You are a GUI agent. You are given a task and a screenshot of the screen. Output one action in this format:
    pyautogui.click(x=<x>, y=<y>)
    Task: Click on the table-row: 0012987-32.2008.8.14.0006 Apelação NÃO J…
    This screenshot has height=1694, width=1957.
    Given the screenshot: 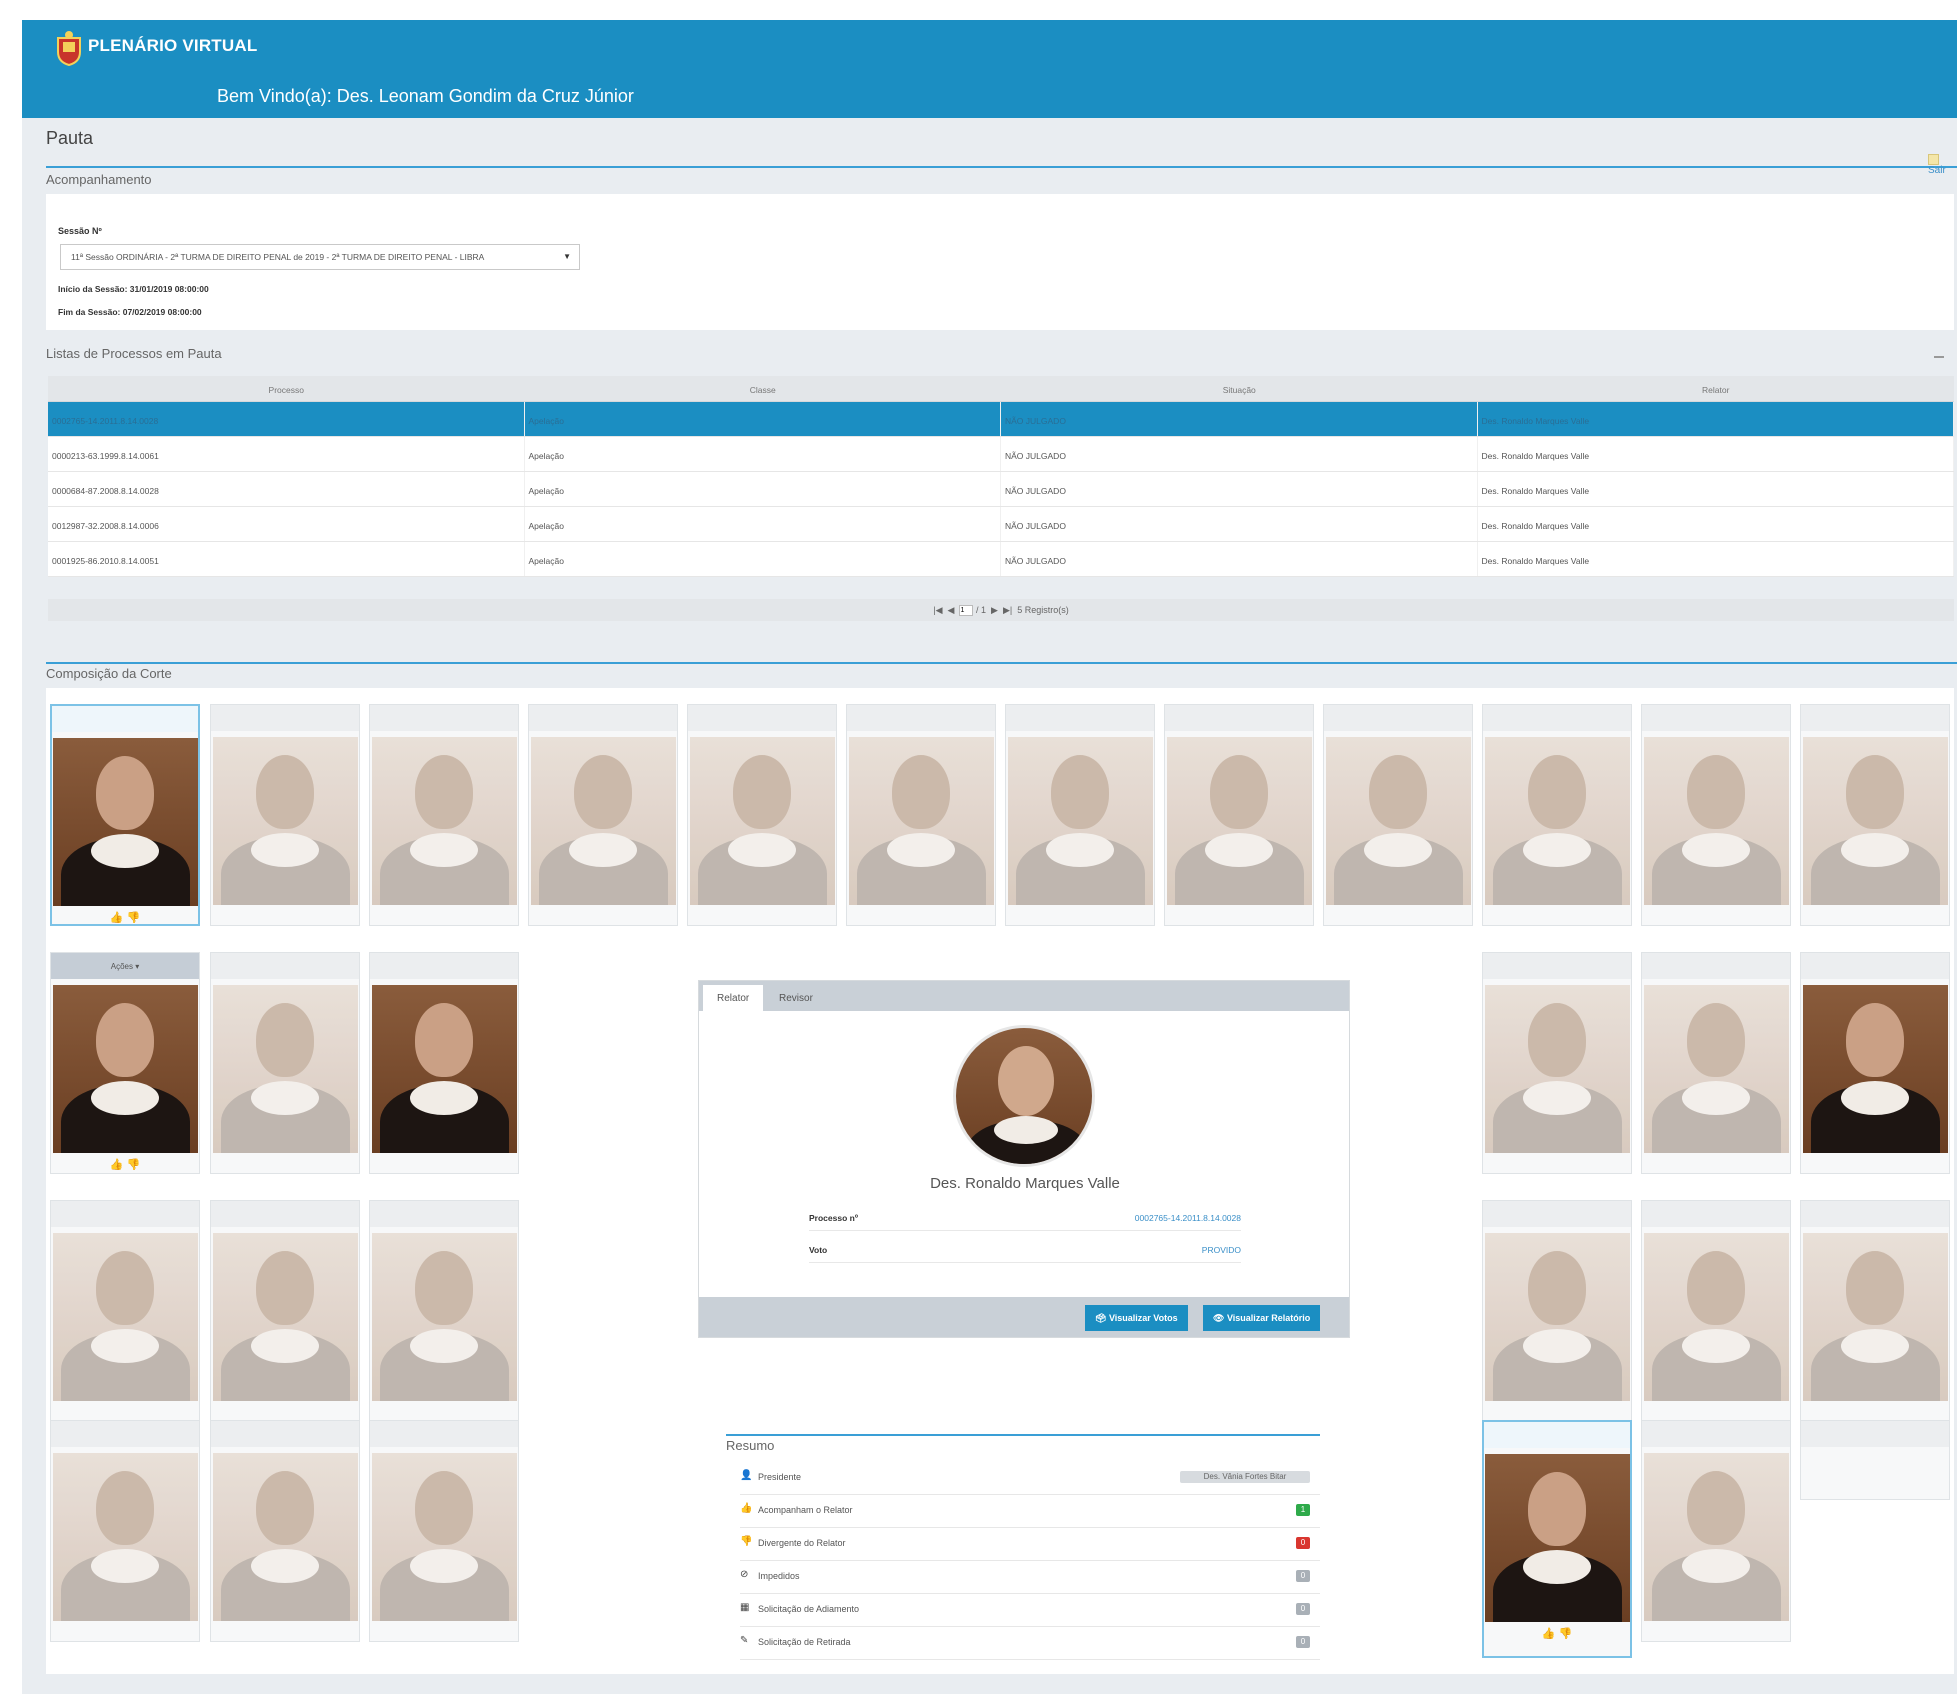 What is the action you would take?
    pyautogui.click(x=1001, y=524)
    